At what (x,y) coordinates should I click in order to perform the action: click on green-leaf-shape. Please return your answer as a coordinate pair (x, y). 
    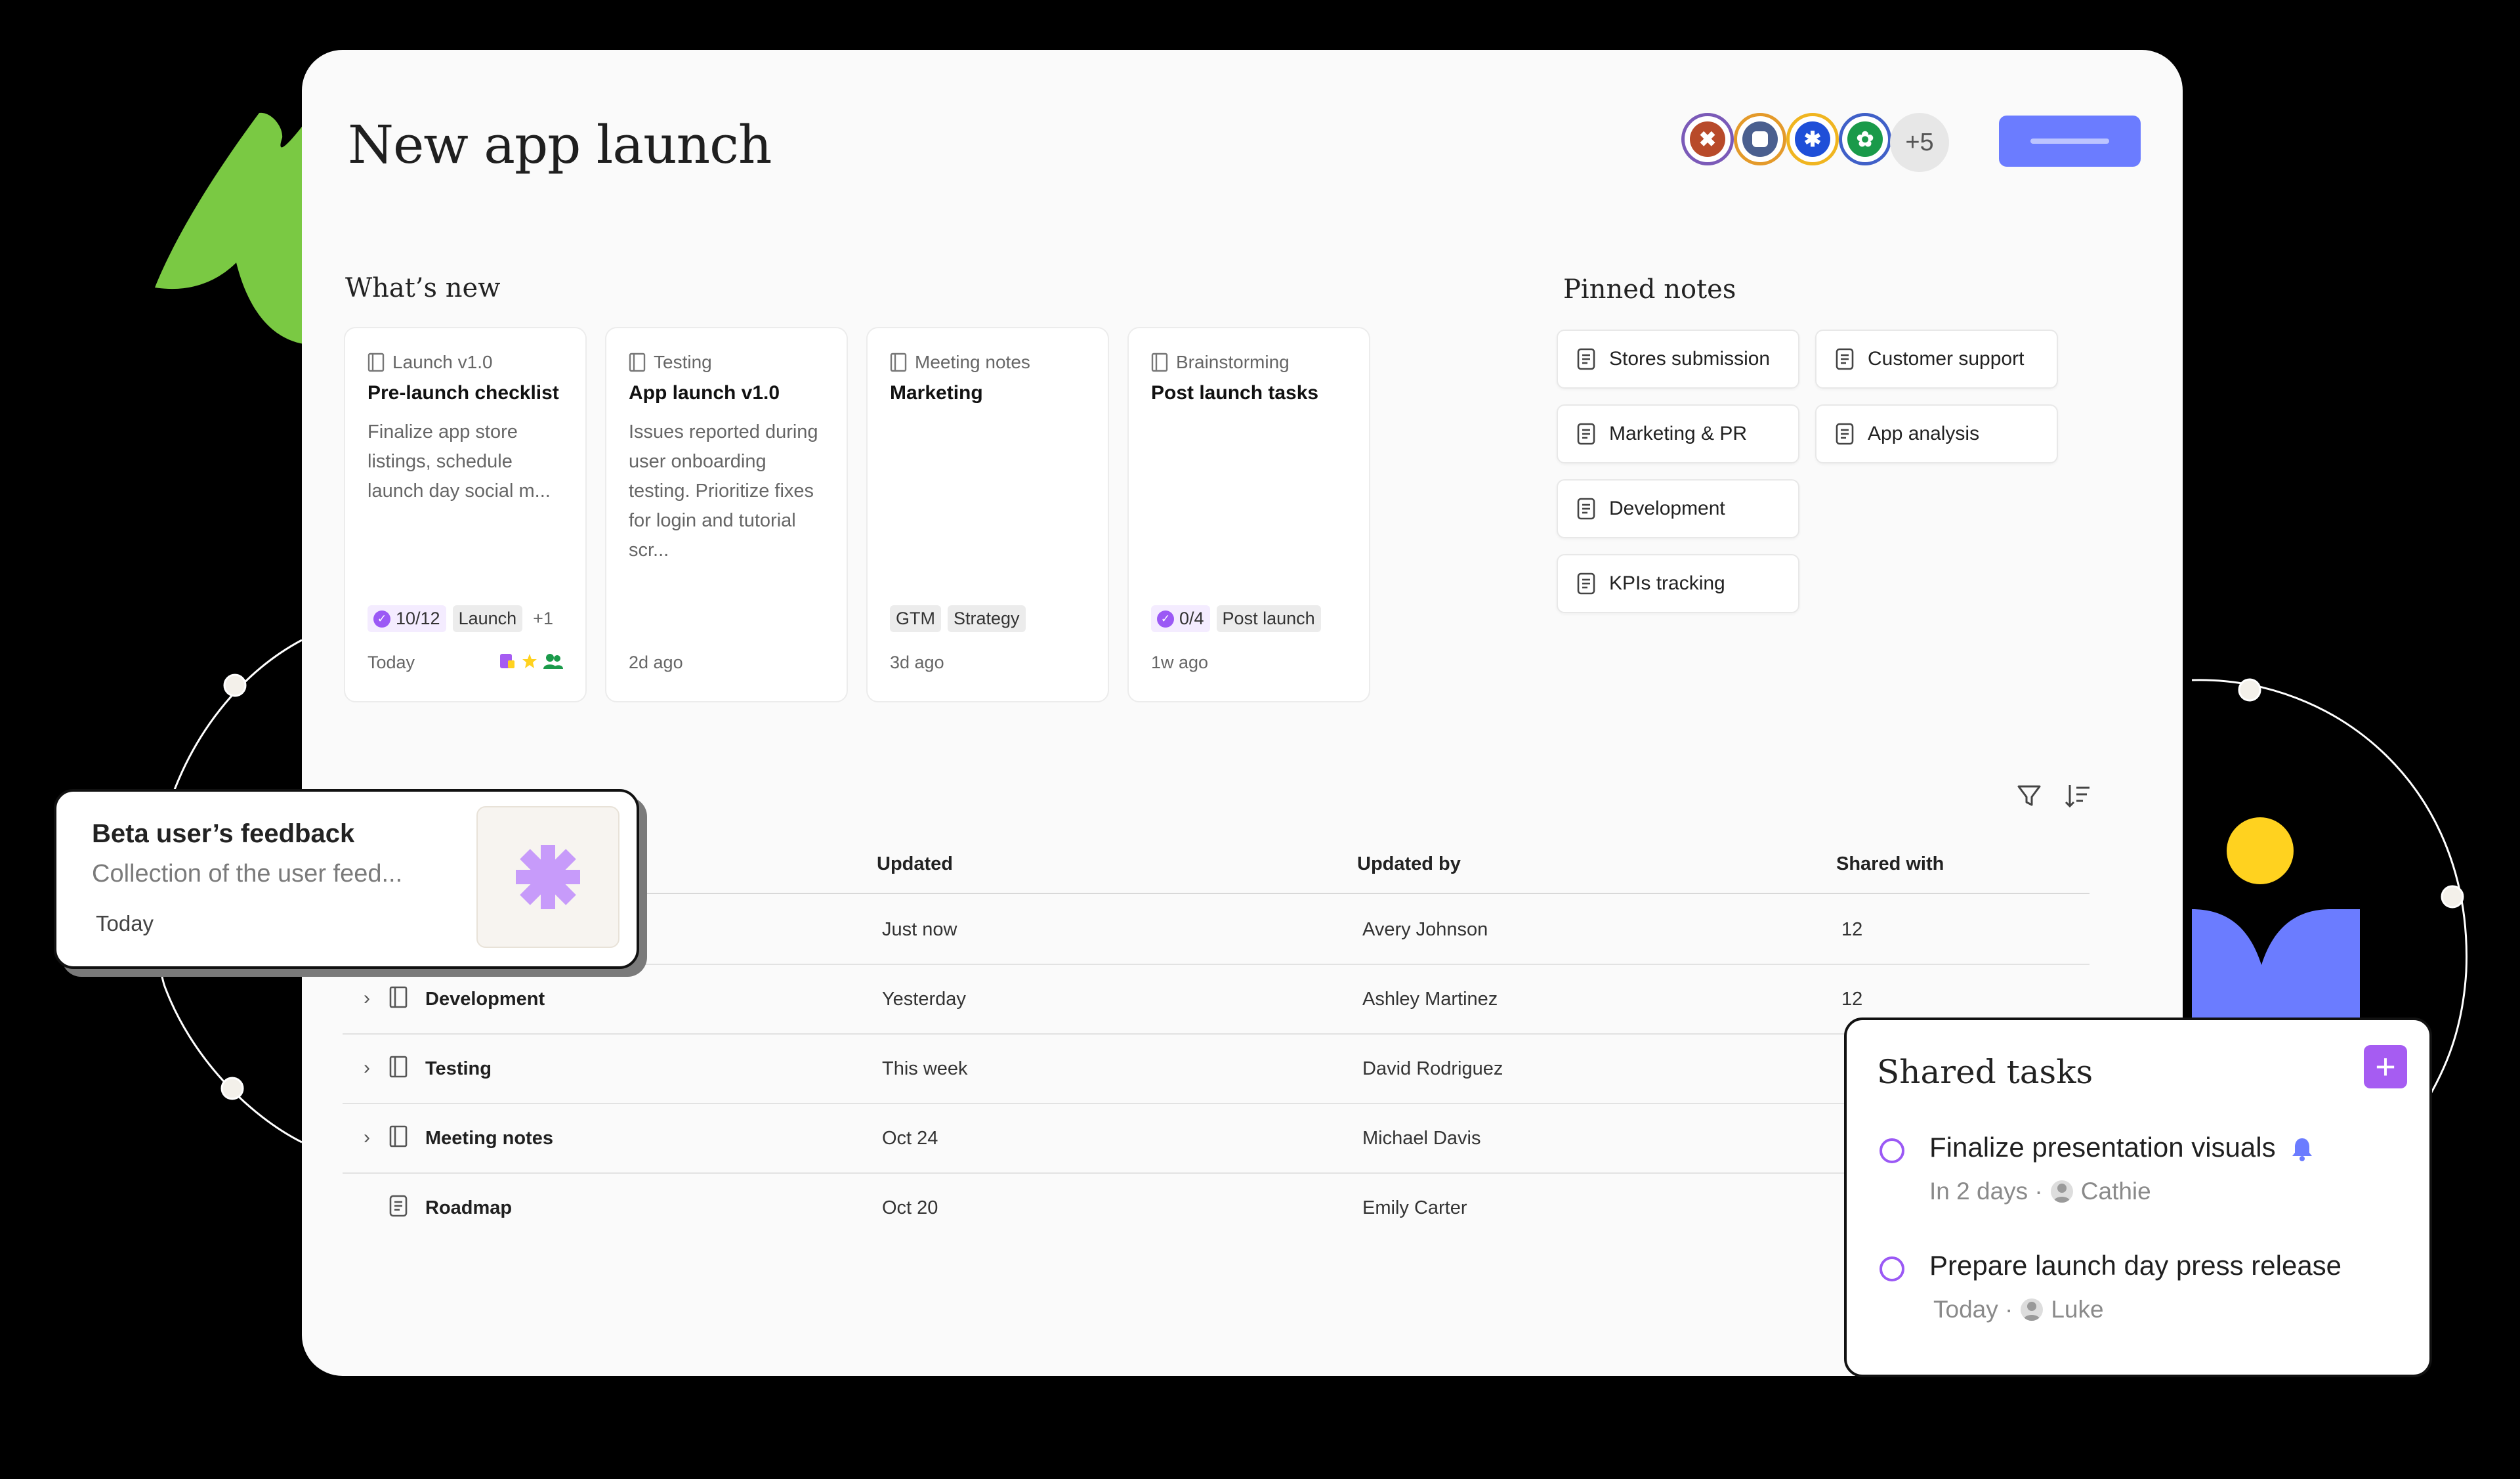
    Looking at the image, I should click on (231, 228).